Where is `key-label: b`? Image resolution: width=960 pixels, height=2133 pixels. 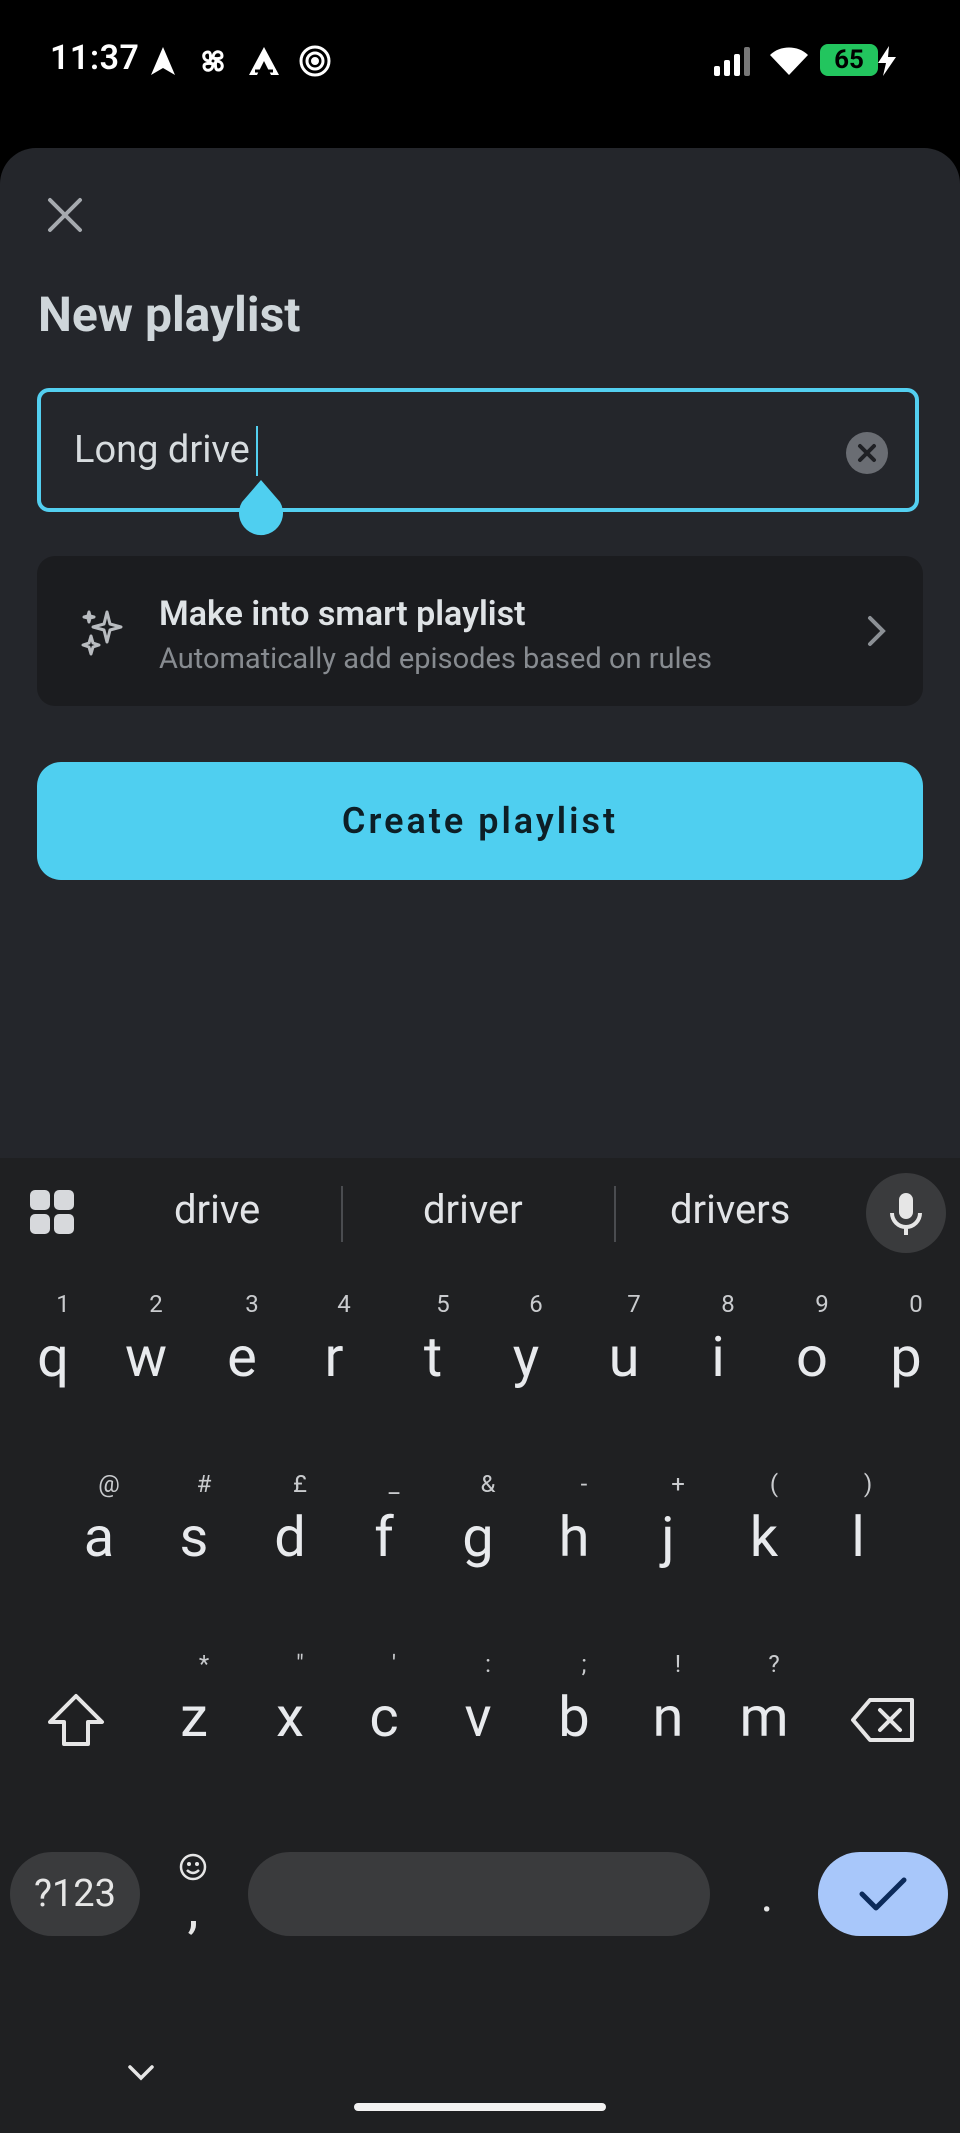
key-label: b is located at coordinates (574, 1717).